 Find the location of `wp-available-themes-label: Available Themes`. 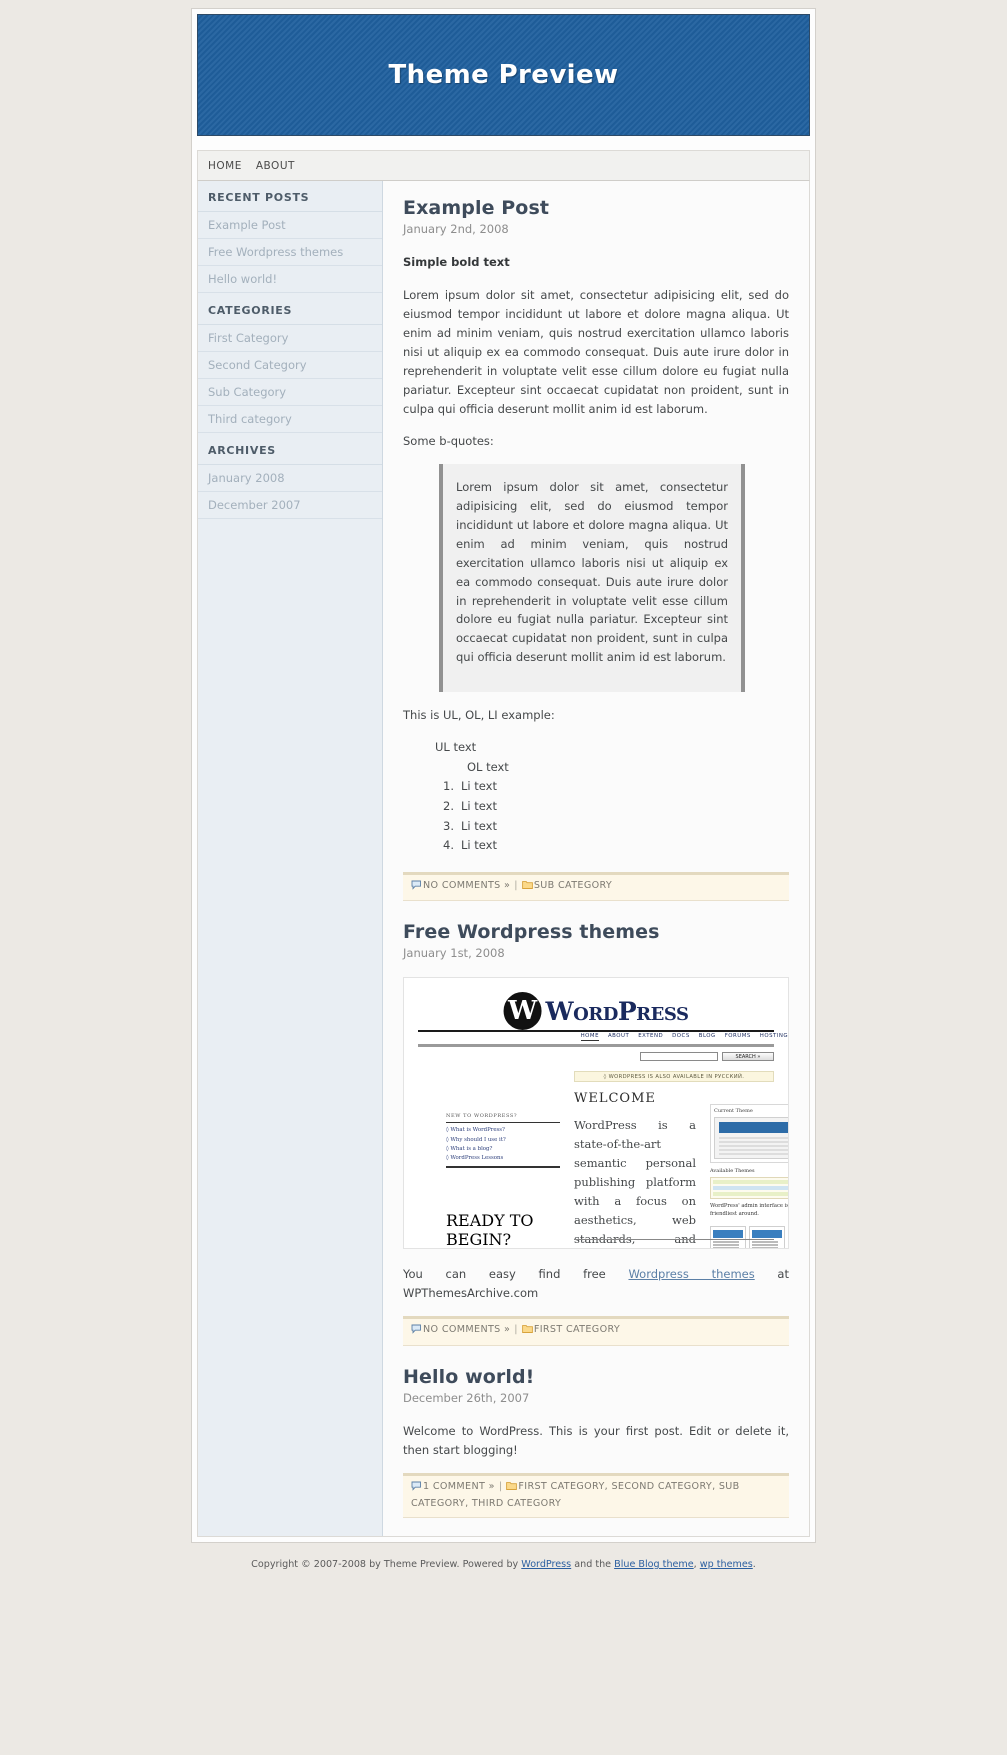

wp-available-themes-label: Available Themes is located at coordinates (732, 1171).